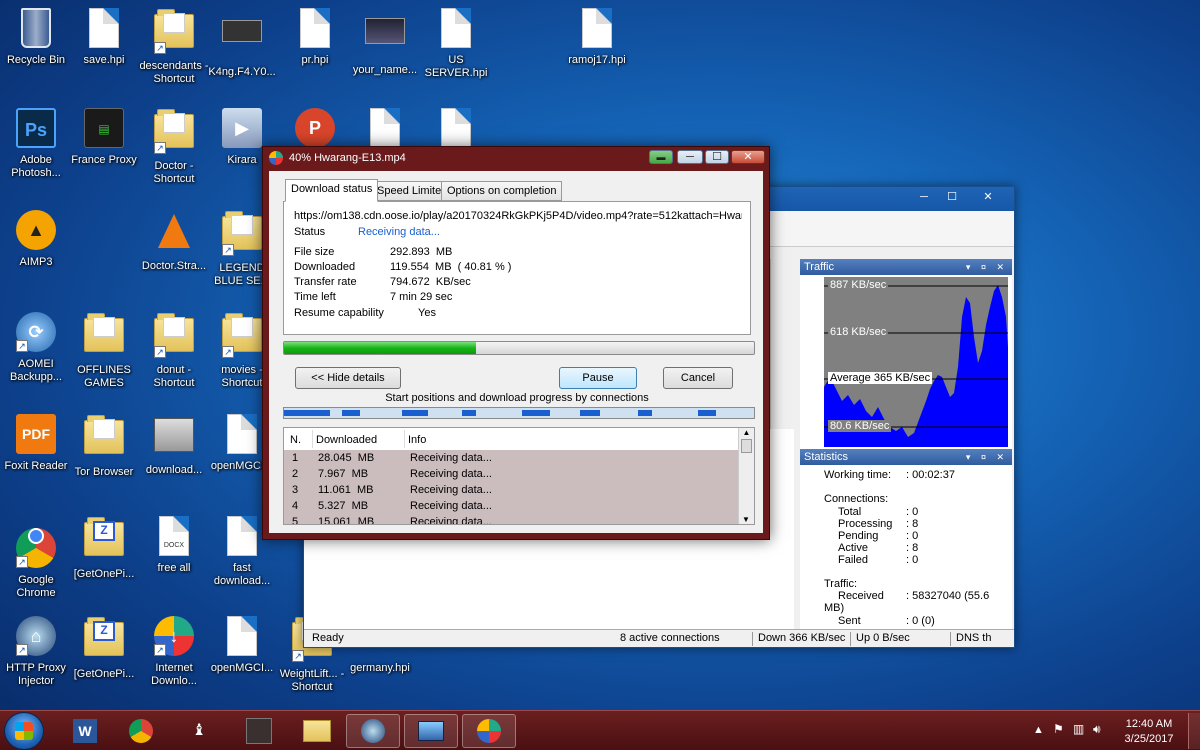 The width and height of the screenshot is (1200, 750). What do you see at coordinates (906, 457) in the screenshot?
I see `statistics-pane-title: Statistics ▾ ¤ ✕` at bounding box center [906, 457].